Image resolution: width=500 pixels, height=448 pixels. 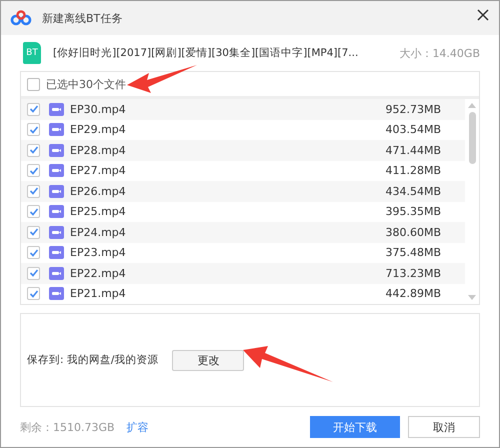 I want to click on file-size: 395.35MB, so click(x=413, y=211).